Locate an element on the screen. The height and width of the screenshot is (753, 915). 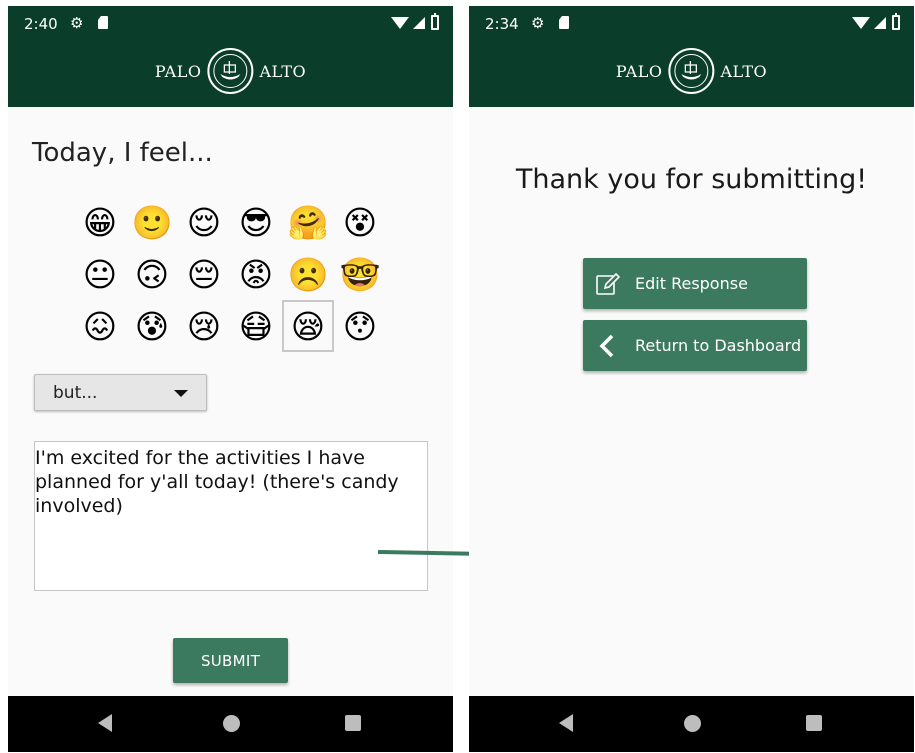
emoji-sleepy-selected: 😪 is located at coordinates (308, 326).